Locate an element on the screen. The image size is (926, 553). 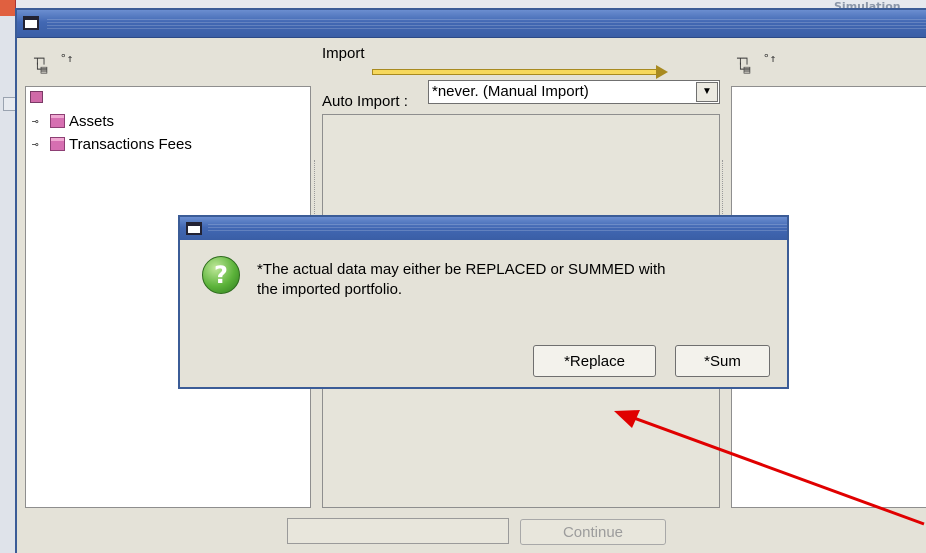
annotation-arrow is located at coordinates (769, 468).